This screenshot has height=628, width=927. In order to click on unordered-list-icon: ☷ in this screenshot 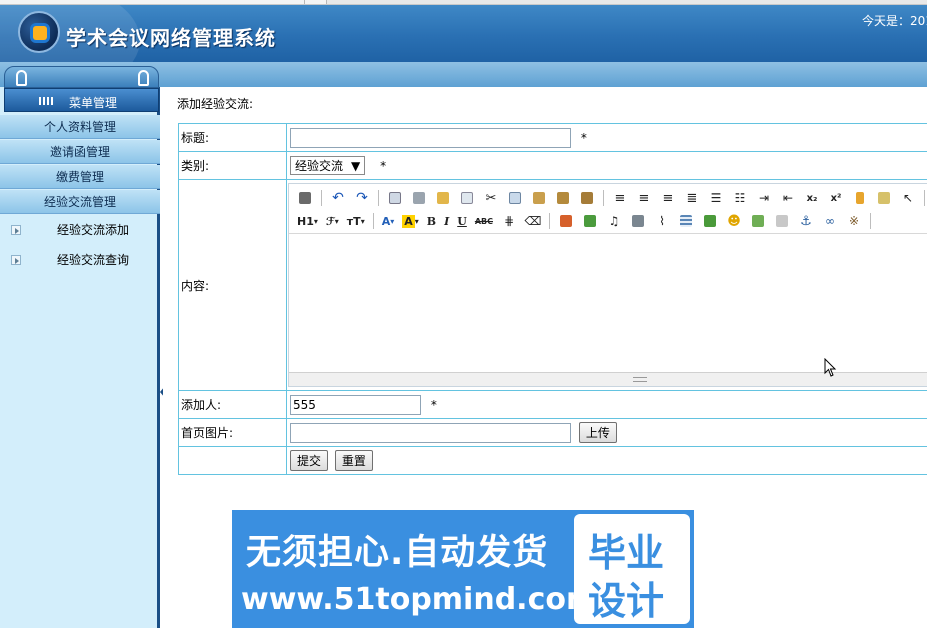, I will do `click(740, 198)`.